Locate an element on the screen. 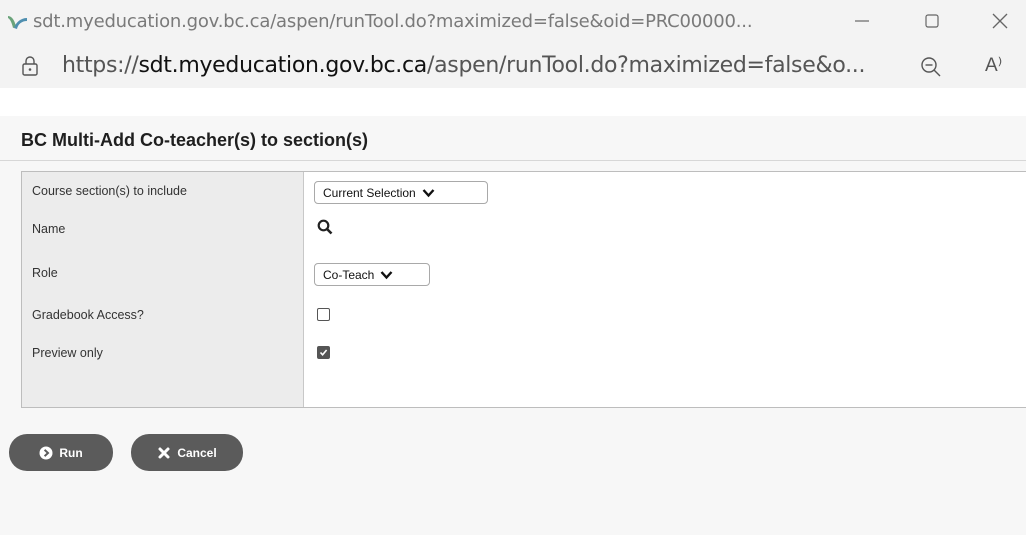 Image resolution: width=1026 pixels, height=535 pixels. role-select: Co-Teach is located at coordinates (372, 274).